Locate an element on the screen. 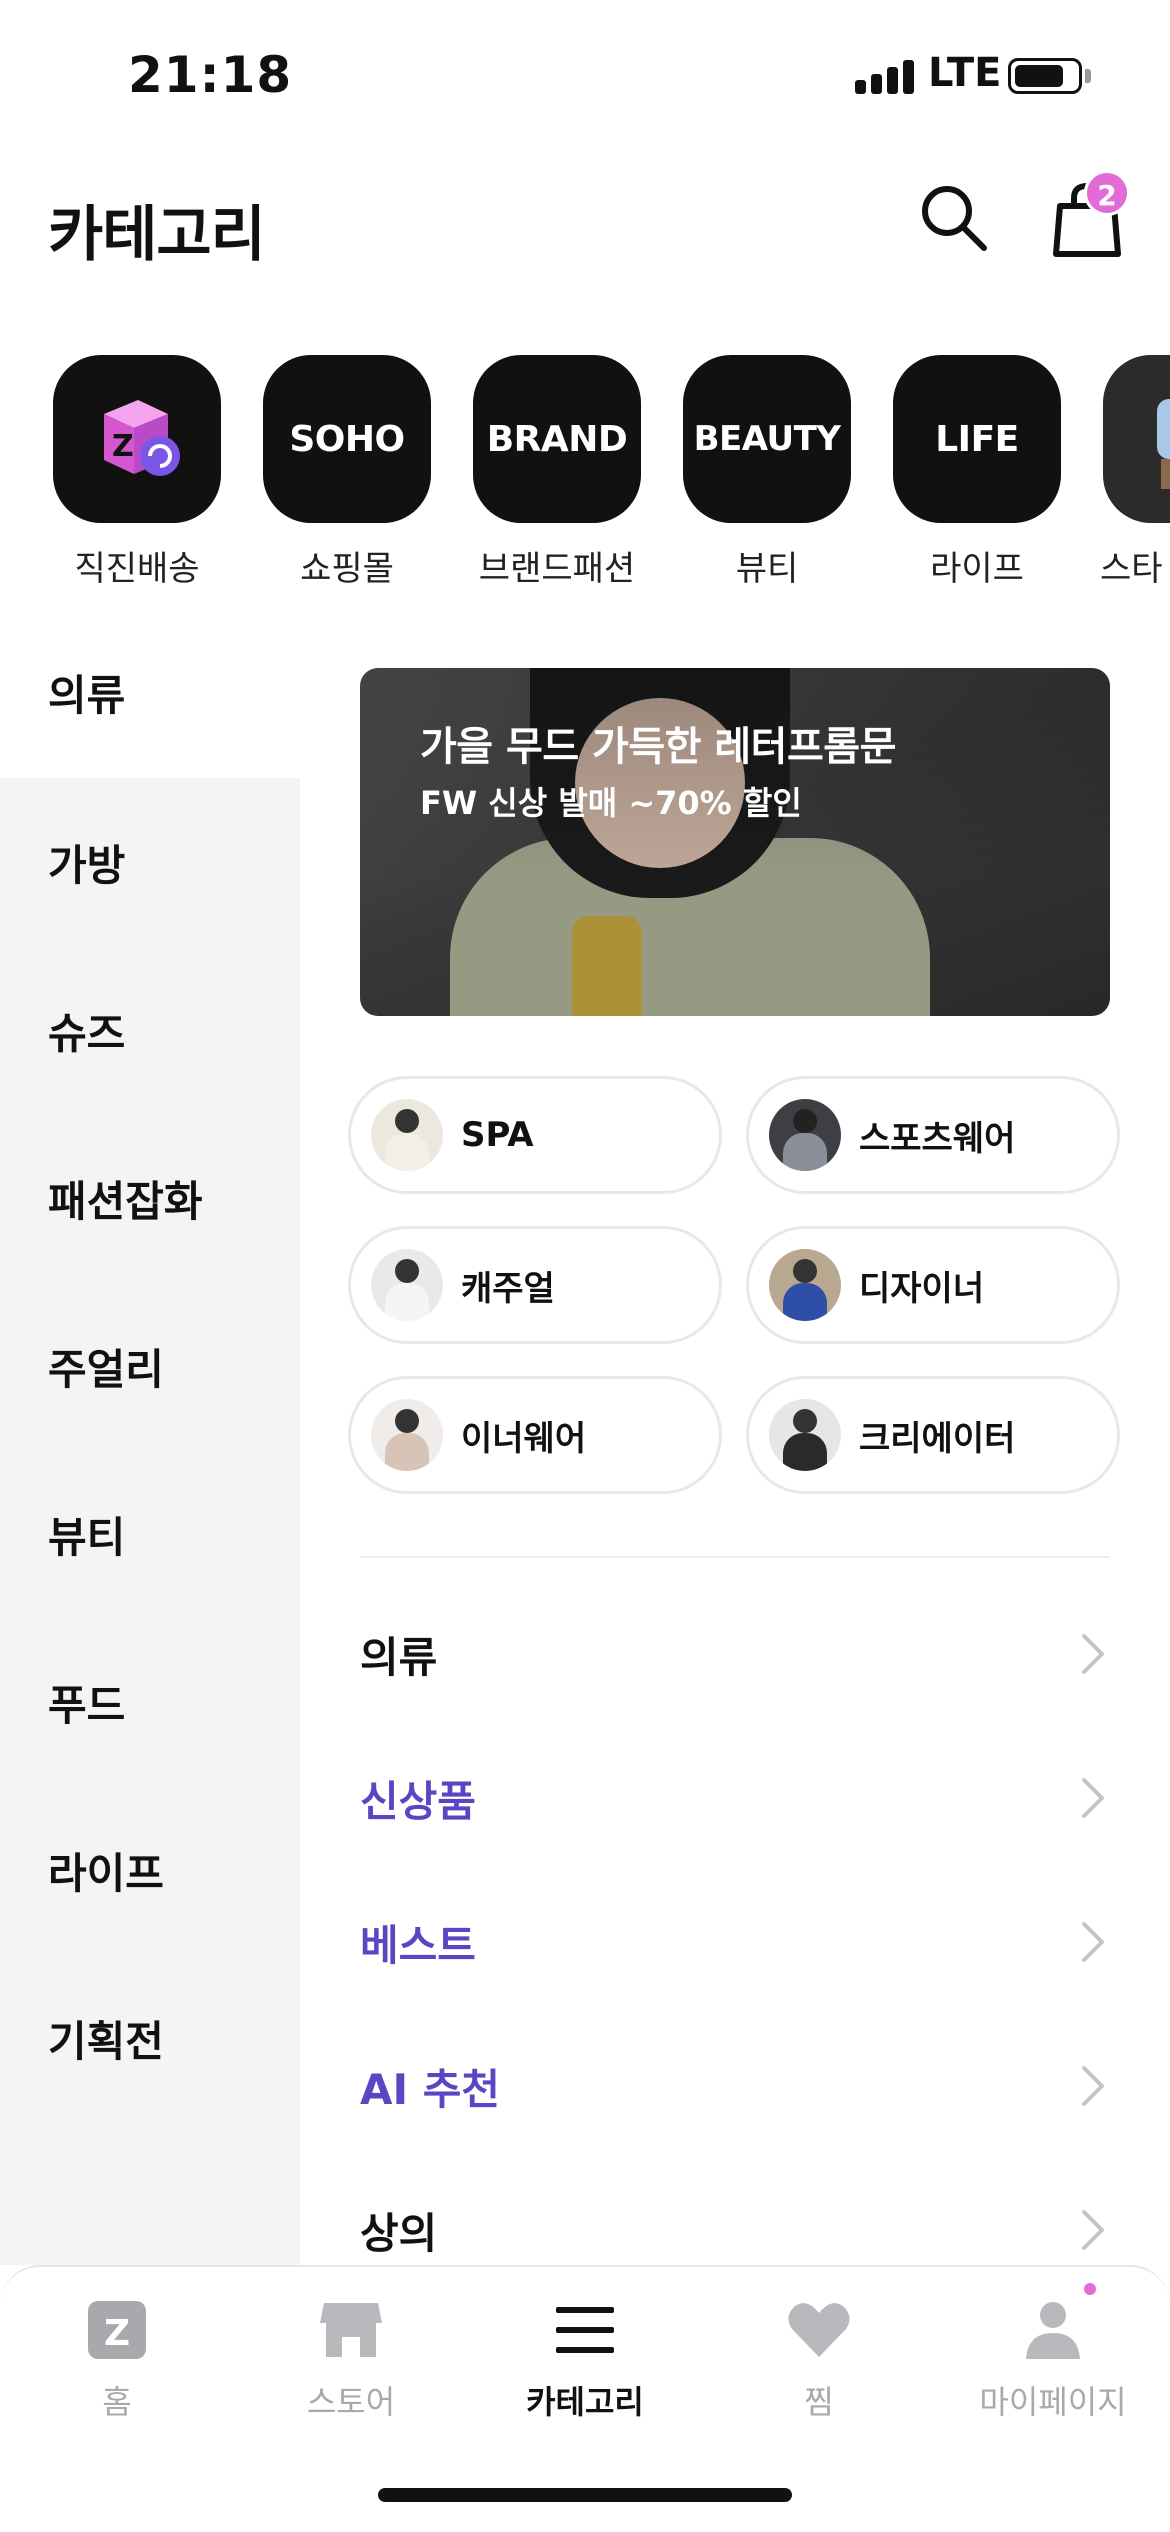 This screenshot has width=1170, height=2532. cart-count-badge: 2 is located at coordinates (1107, 193).